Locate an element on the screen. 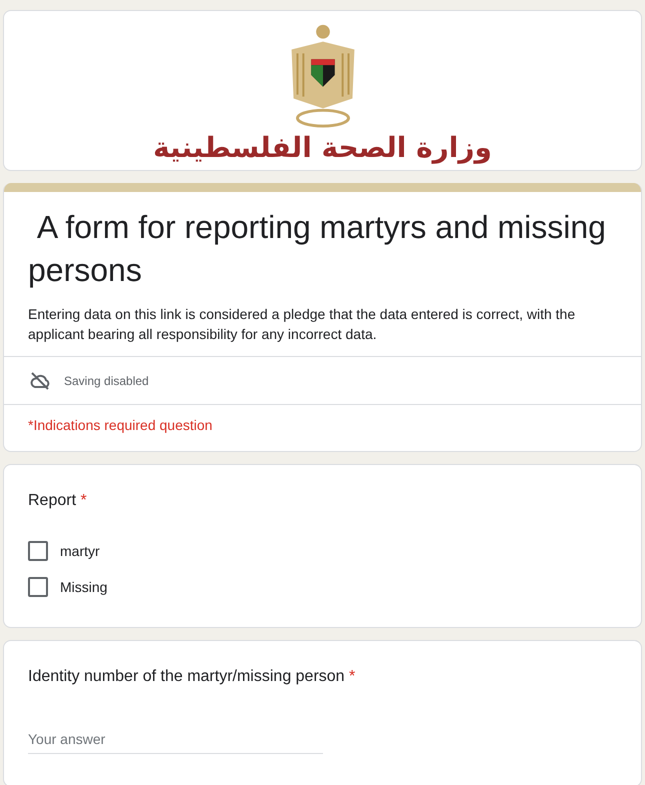 This screenshot has width=645, height=785. option-label: Missing is located at coordinates (84, 587).